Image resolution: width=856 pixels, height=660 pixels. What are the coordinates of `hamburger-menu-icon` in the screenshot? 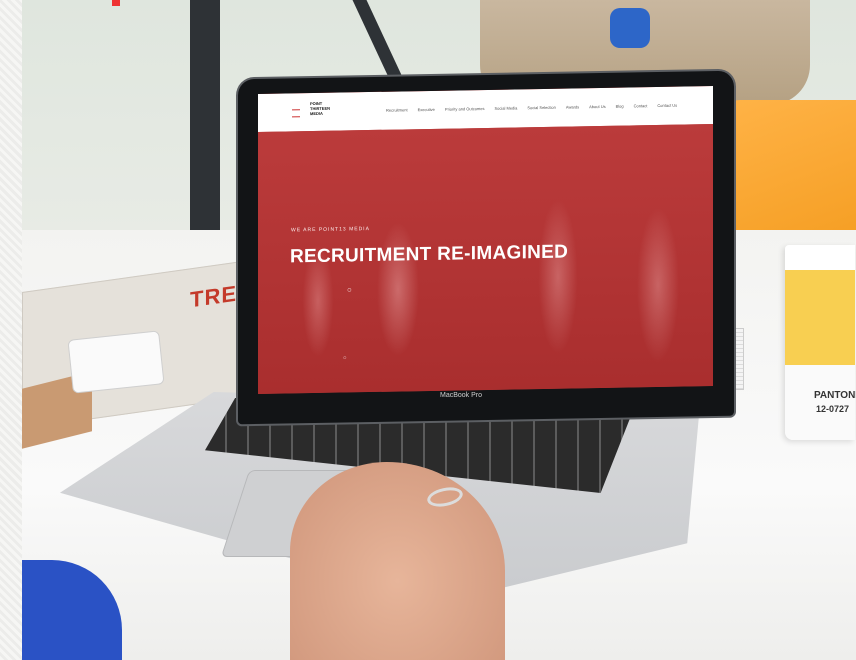 It's located at (296, 113).